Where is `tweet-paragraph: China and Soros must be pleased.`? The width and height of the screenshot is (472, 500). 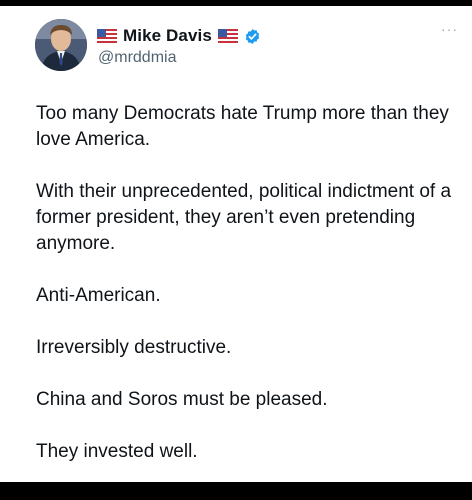
tweet-paragraph: China and Soros must be pleased. is located at coordinates (182, 399).